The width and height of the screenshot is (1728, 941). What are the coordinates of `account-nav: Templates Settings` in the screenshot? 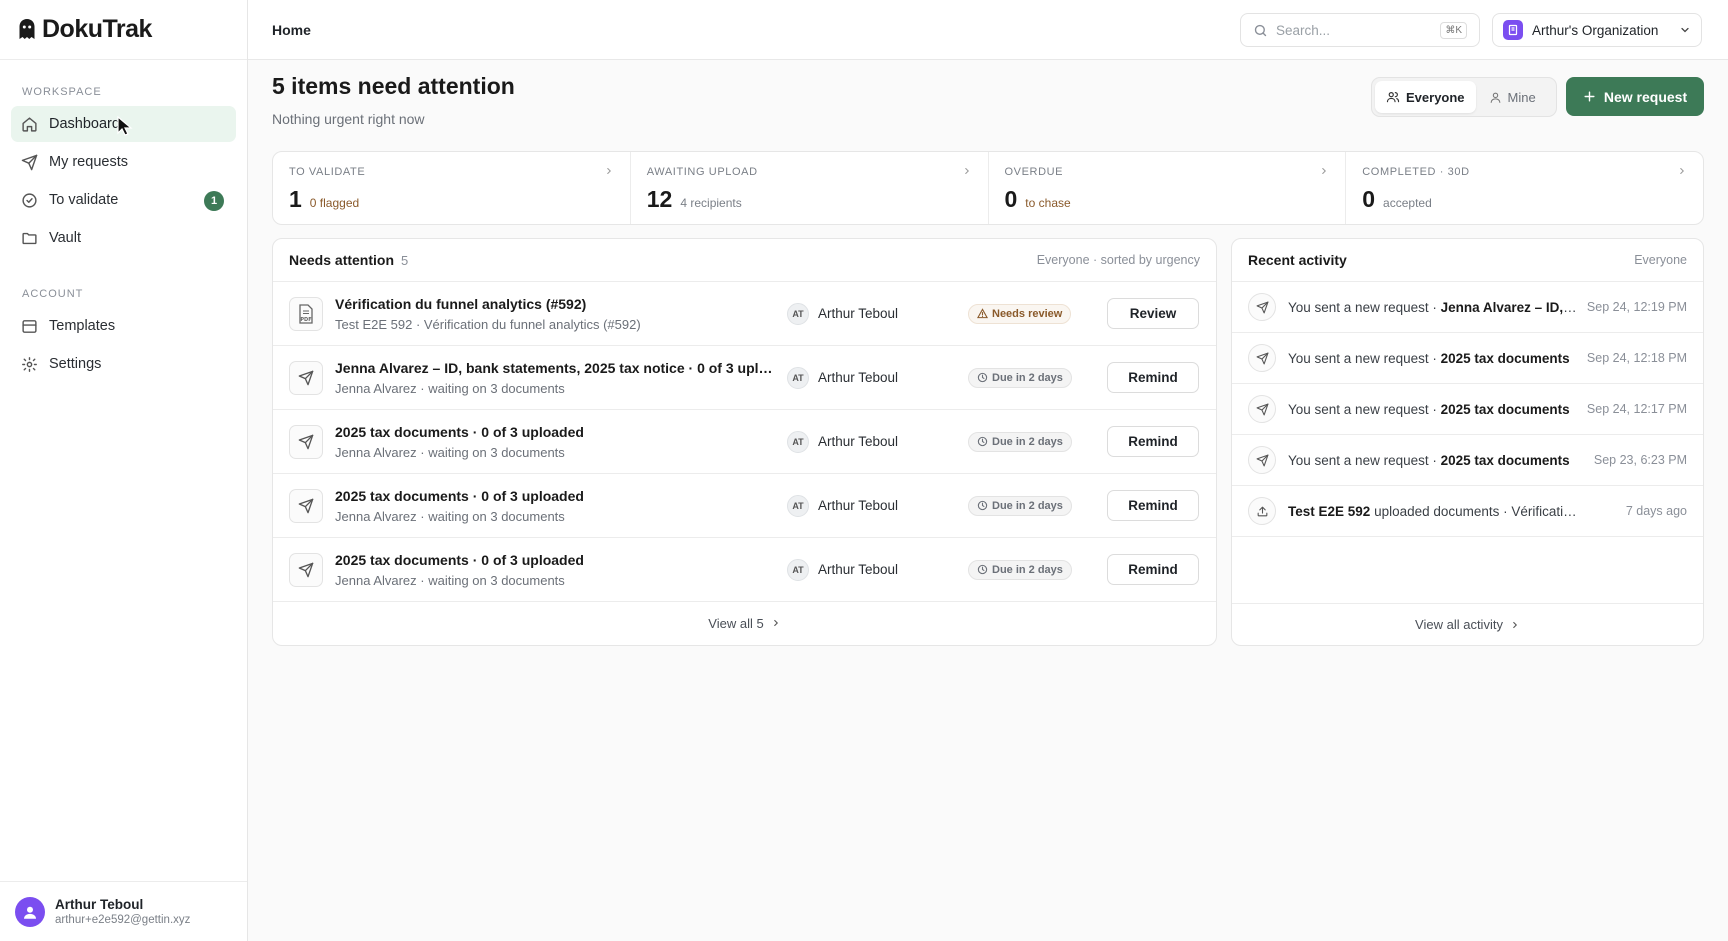 It's located at (123, 341).